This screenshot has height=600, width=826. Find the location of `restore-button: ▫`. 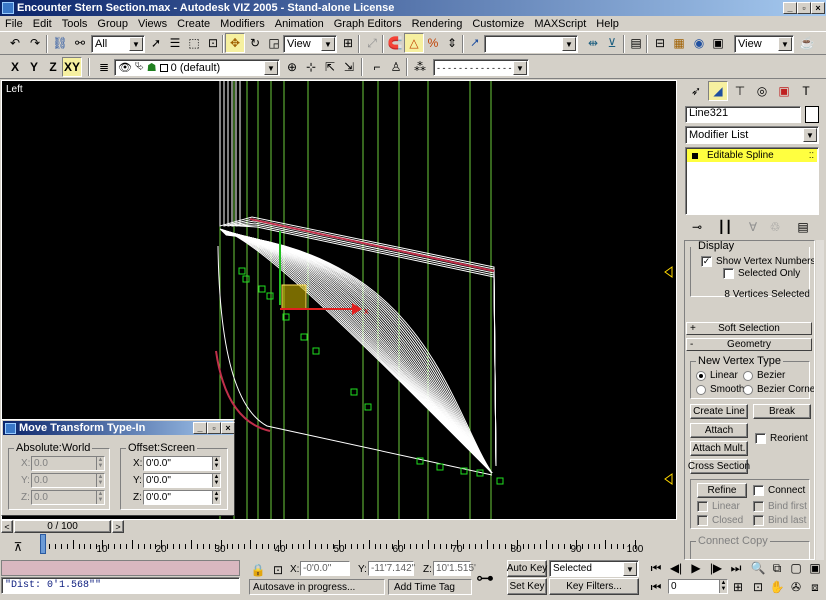

restore-button: ▫ is located at coordinates (804, 8).